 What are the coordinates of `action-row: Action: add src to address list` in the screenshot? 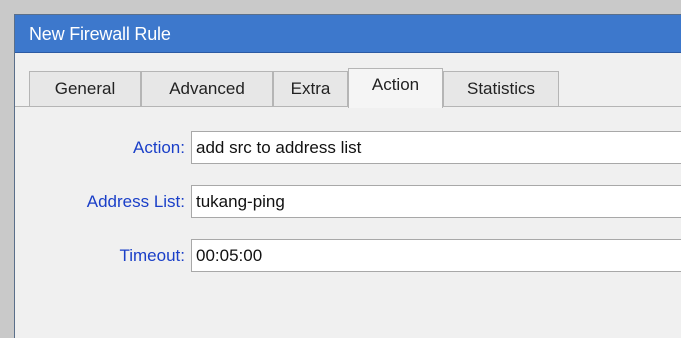 It's located at (348, 147).